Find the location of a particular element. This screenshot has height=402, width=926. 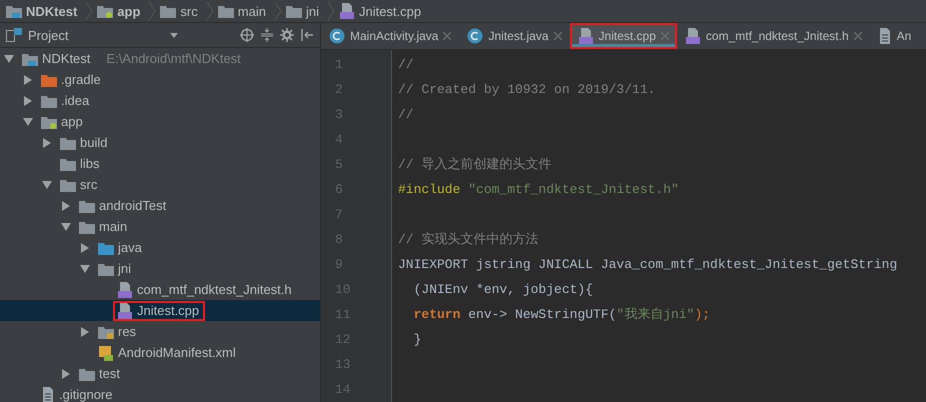

settings-icon is located at coordinates (287, 35).